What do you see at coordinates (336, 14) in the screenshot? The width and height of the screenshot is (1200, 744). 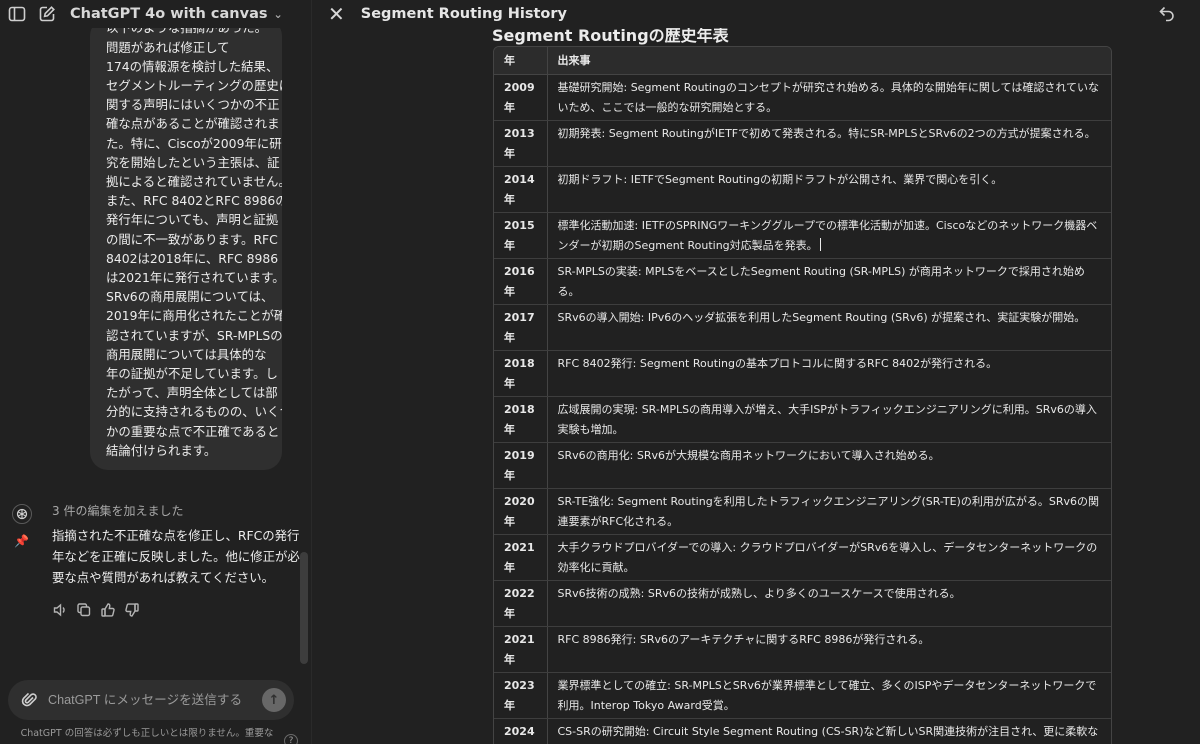 I see `close-canvas-button: ✕` at bounding box center [336, 14].